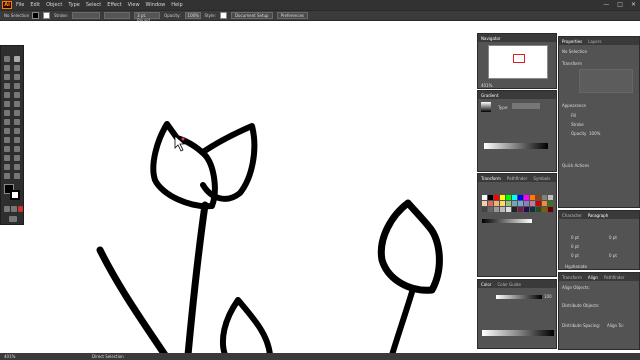 The height and width of the screenshot is (360, 640). I want to click on direct-selection-tool-icon, so click(17, 59).